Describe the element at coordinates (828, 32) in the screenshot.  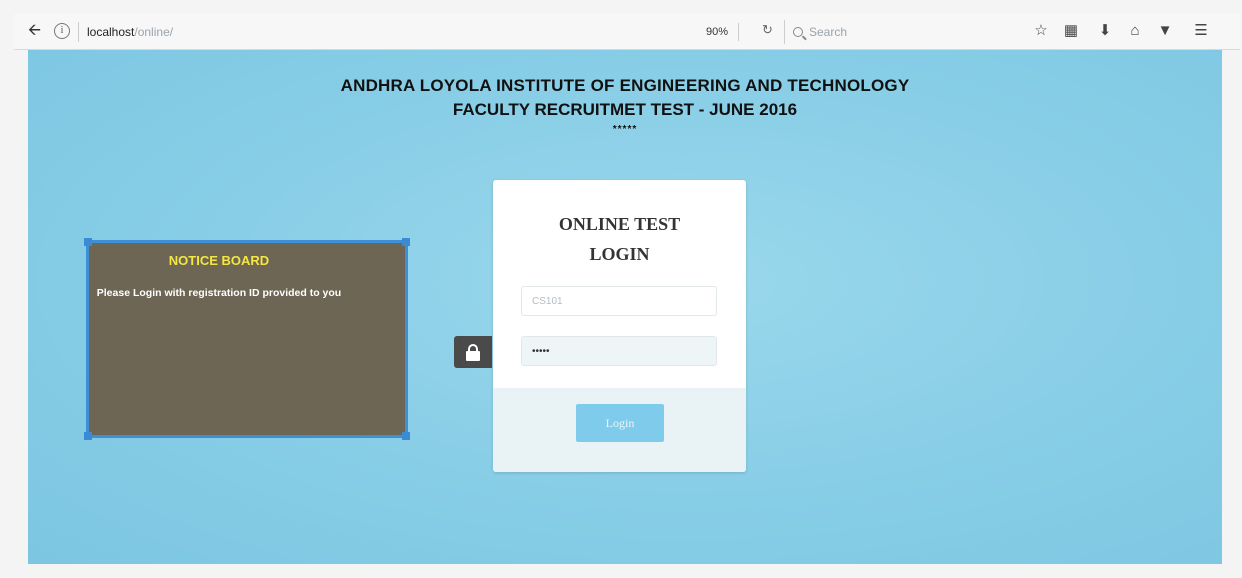
I see `search-placeholder: Search` at that location.